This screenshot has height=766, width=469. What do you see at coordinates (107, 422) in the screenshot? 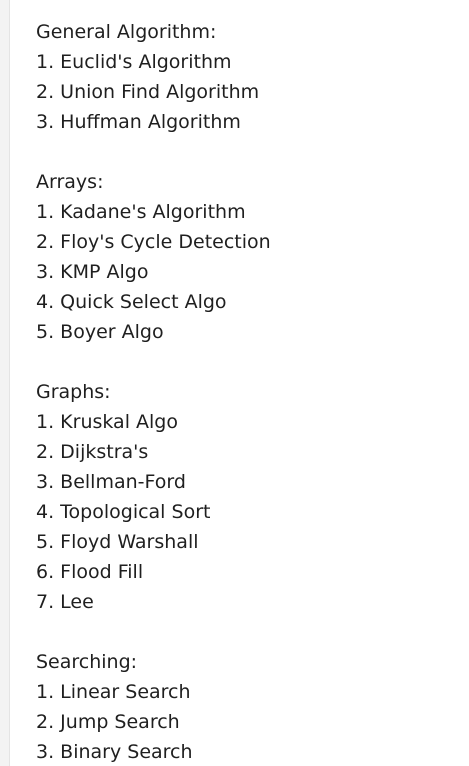
I see `list-item: 1. Kruskal Algo` at bounding box center [107, 422].